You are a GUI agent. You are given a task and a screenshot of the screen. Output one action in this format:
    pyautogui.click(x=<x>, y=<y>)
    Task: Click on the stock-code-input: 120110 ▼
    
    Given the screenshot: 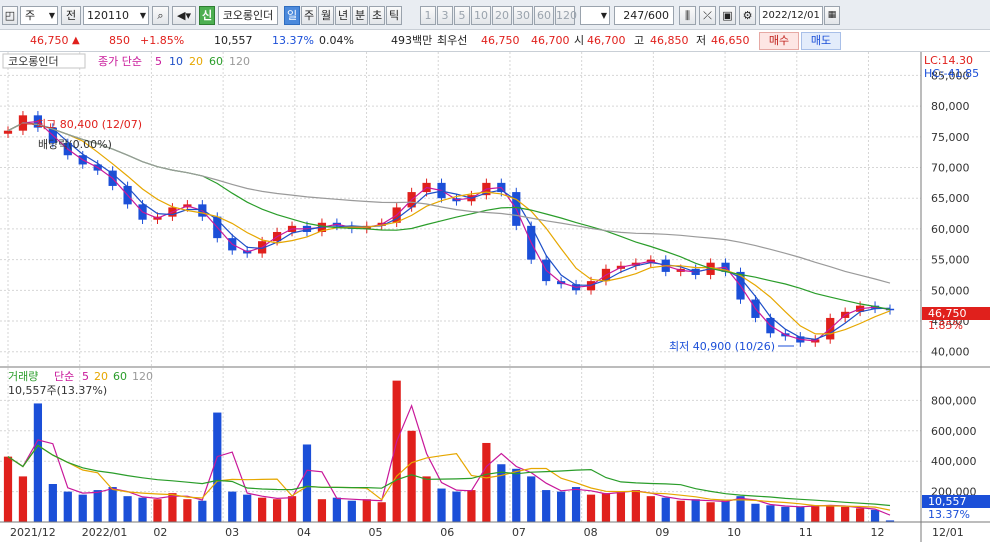 What is the action you would take?
    pyautogui.click(x=116, y=15)
    